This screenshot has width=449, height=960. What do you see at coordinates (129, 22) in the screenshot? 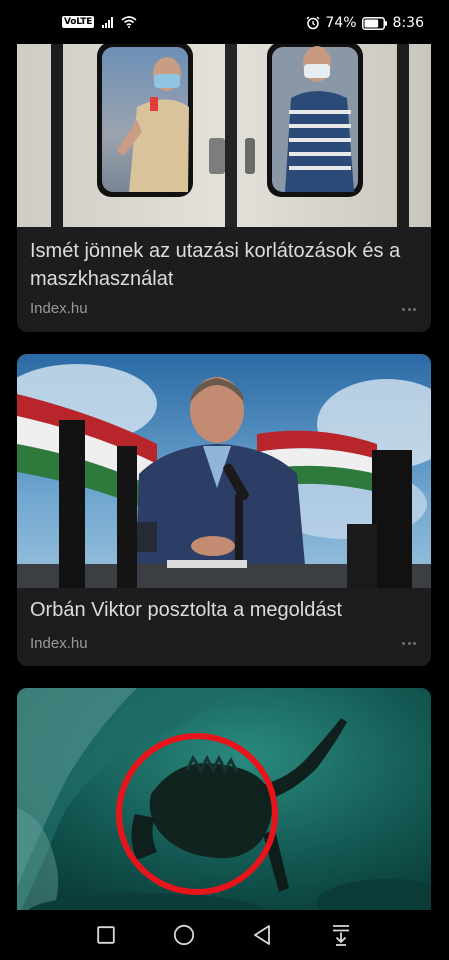
I see `wifi-icon` at bounding box center [129, 22].